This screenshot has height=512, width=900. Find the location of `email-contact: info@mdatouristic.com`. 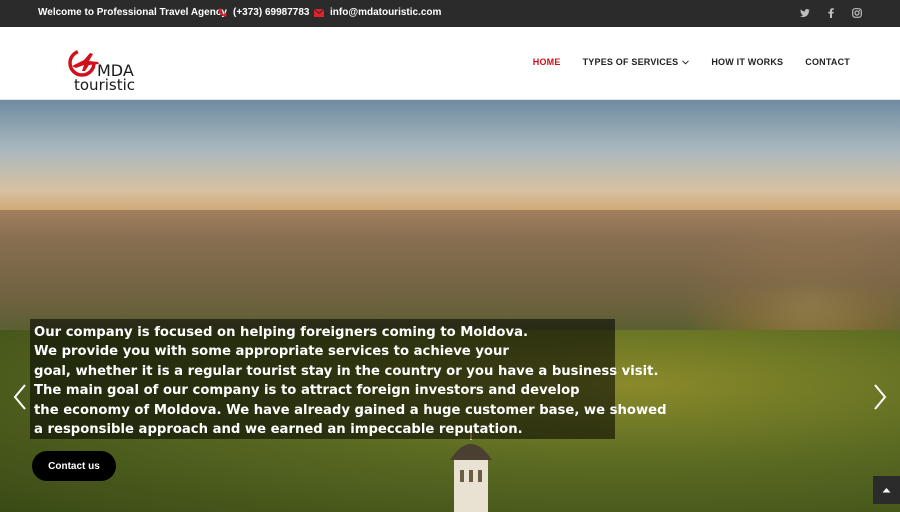

email-contact: info@mdatouristic.com is located at coordinates (377, 12).